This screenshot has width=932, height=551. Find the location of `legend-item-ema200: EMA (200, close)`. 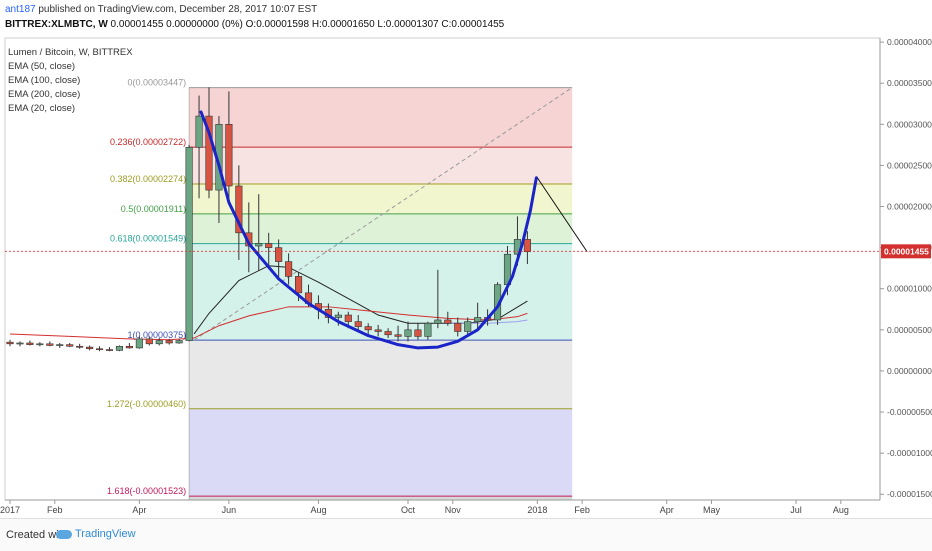

legend-item-ema200: EMA (200, close) is located at coordinates (44, 94).